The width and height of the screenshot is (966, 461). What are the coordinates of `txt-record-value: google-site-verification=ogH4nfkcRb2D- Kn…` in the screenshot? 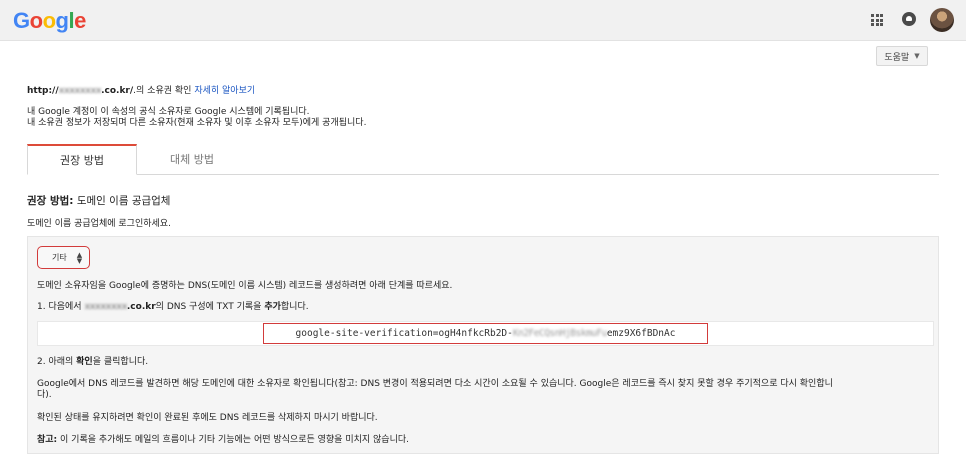 It's located at (485, 333).